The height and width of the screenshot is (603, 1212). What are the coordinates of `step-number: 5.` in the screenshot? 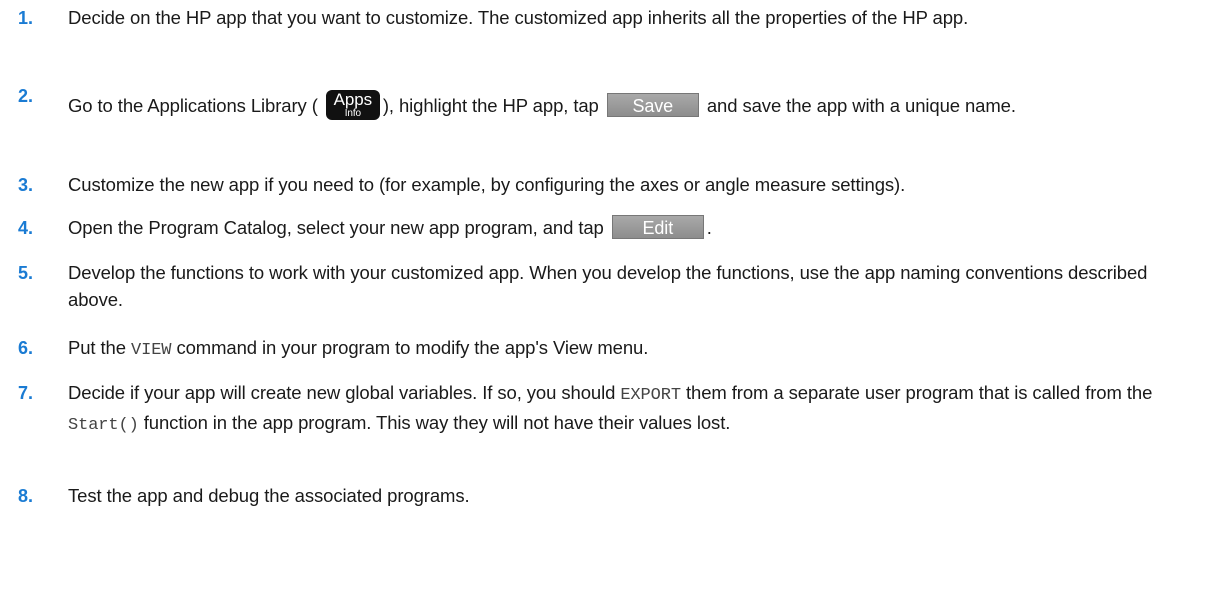 It's located at (26, 273).